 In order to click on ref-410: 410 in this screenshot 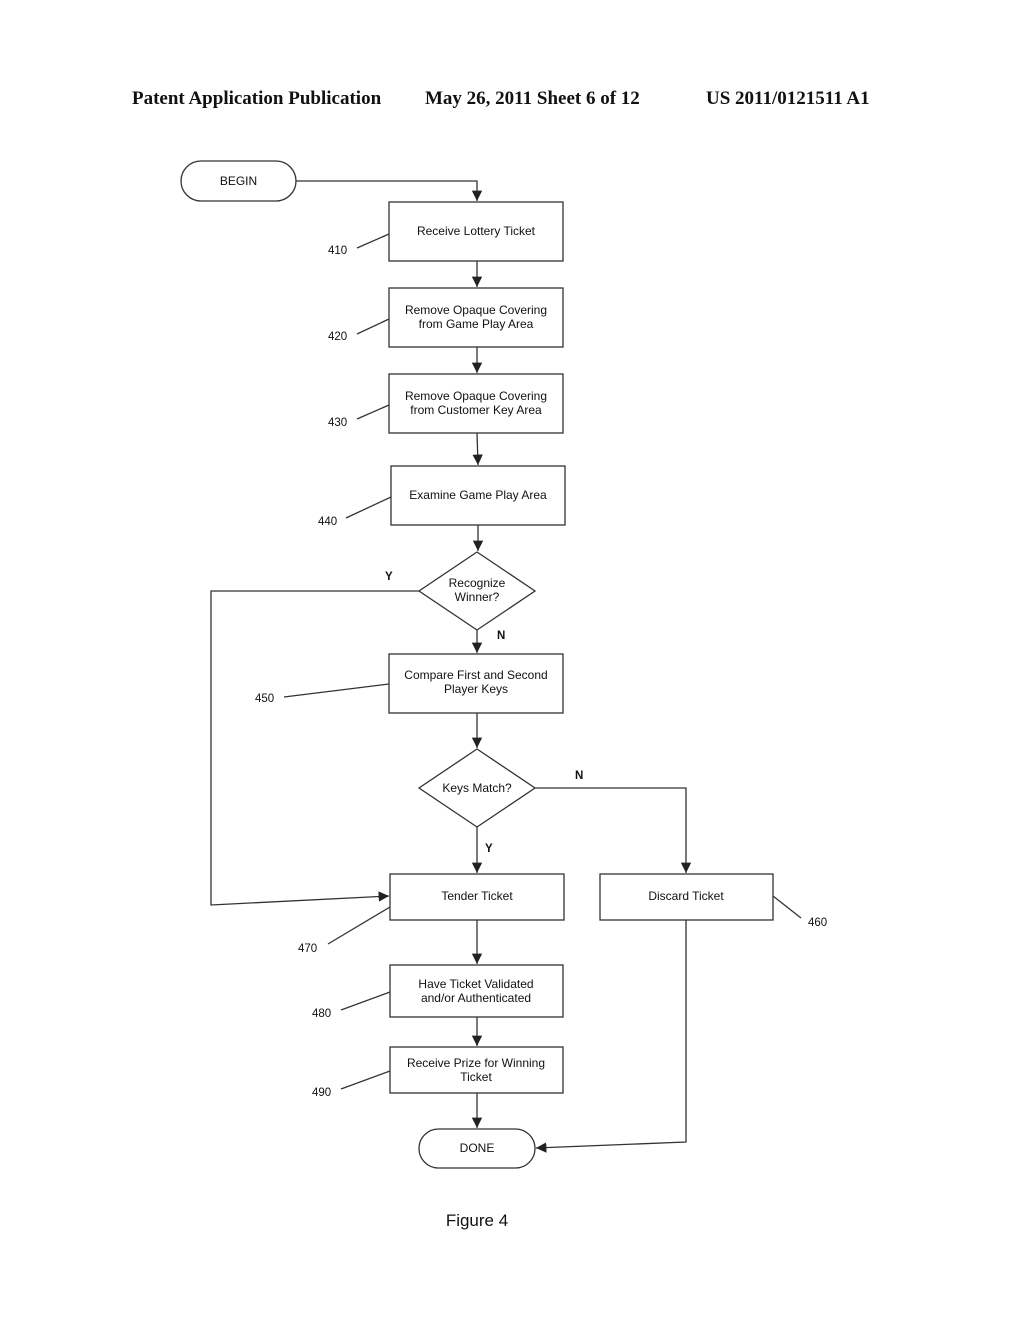, I will do `click(337, 251)`.